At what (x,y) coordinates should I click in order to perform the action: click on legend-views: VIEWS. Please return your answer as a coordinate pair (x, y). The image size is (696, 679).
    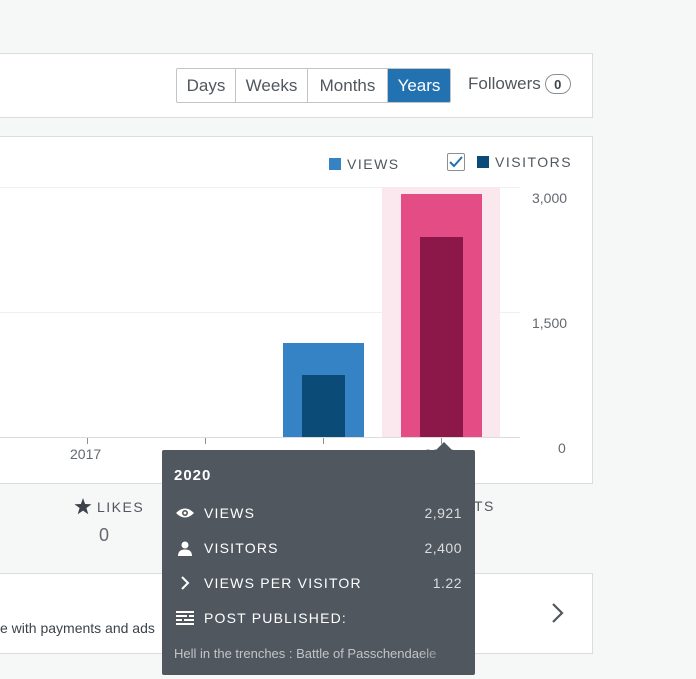
    Looking at the image, I should click on (364, 164).